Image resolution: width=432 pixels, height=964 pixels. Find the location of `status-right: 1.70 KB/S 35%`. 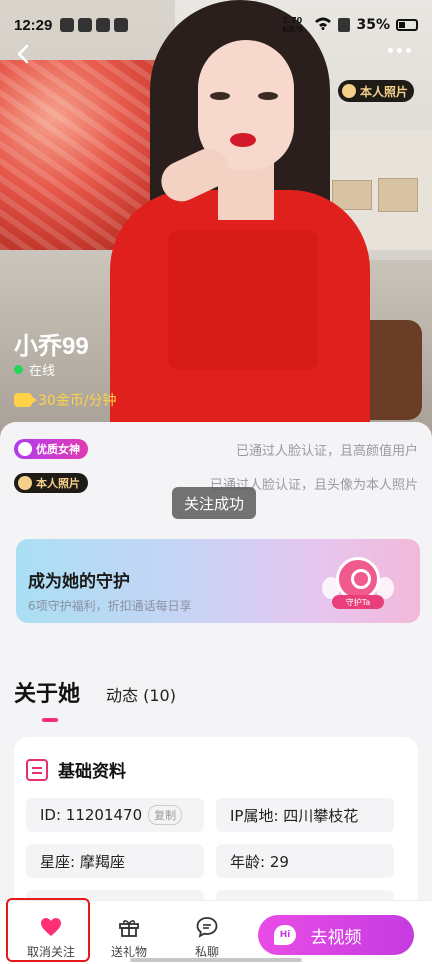

status-right: 1.70 KB/S 35% is located at coordinates (350, 25).